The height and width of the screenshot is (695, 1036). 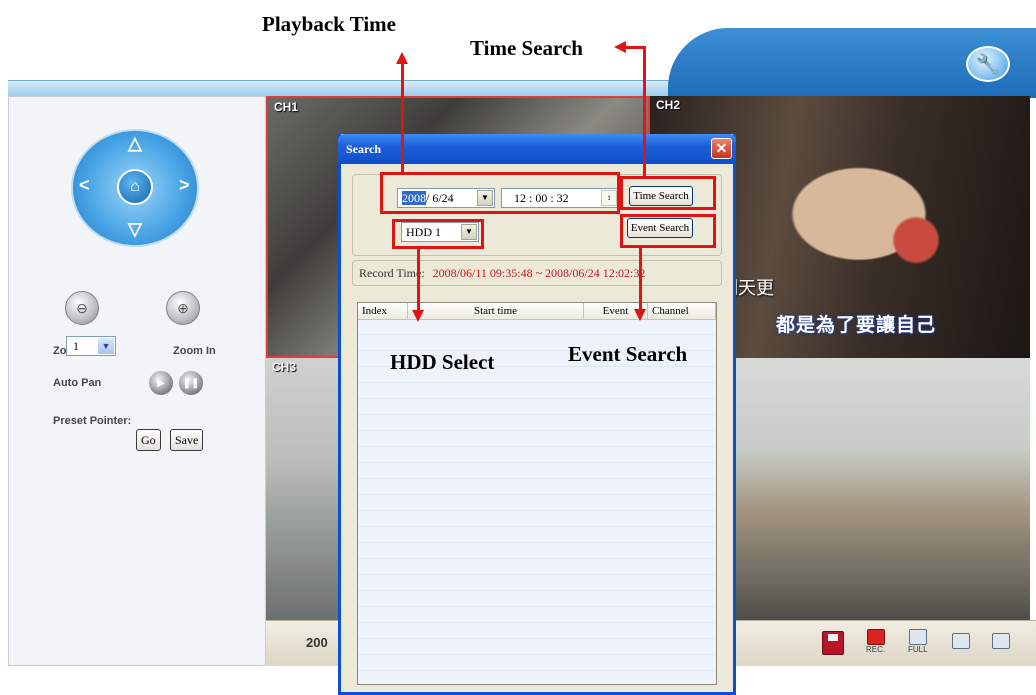 What do you see at coordinates (876, 649) in the screenshot?
I see `rec-label: REC.` at bounding box center [876, 649].